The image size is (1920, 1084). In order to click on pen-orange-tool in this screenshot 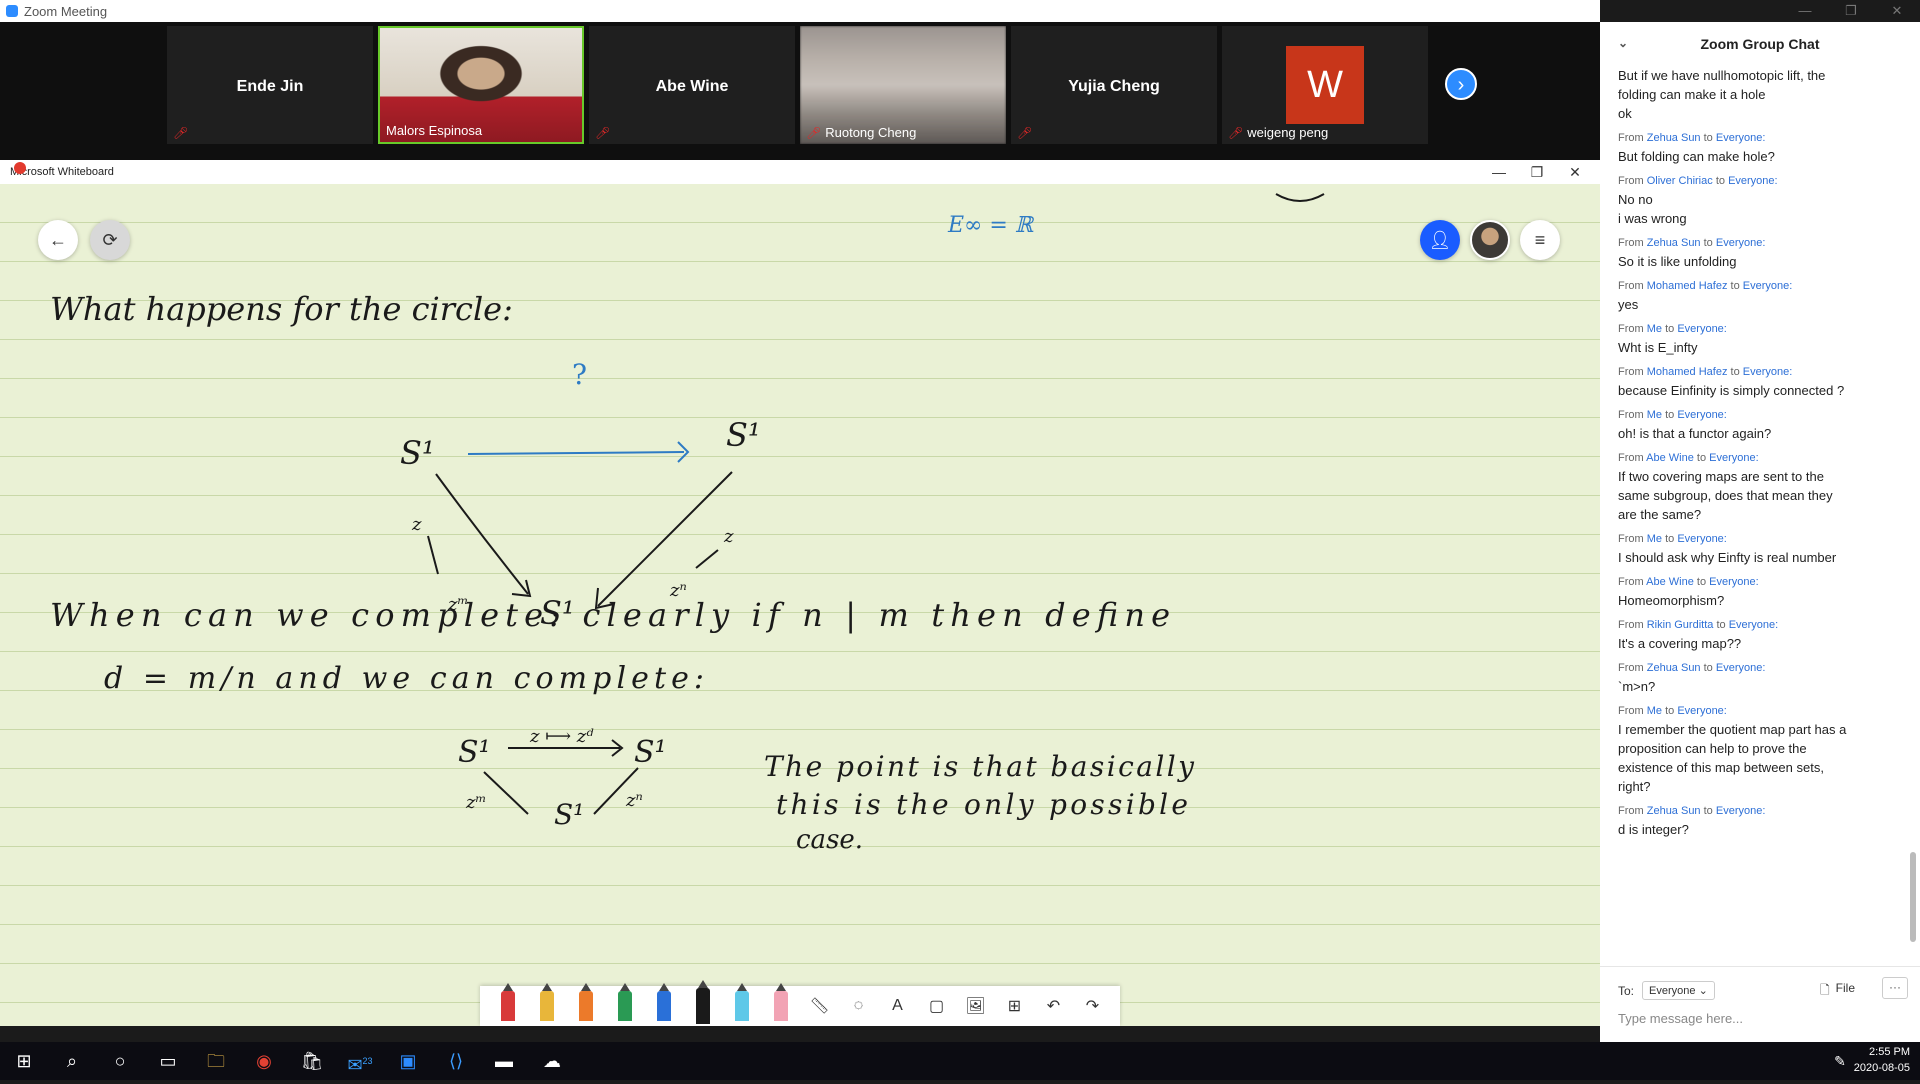, I will do `click(585, 1004)`.